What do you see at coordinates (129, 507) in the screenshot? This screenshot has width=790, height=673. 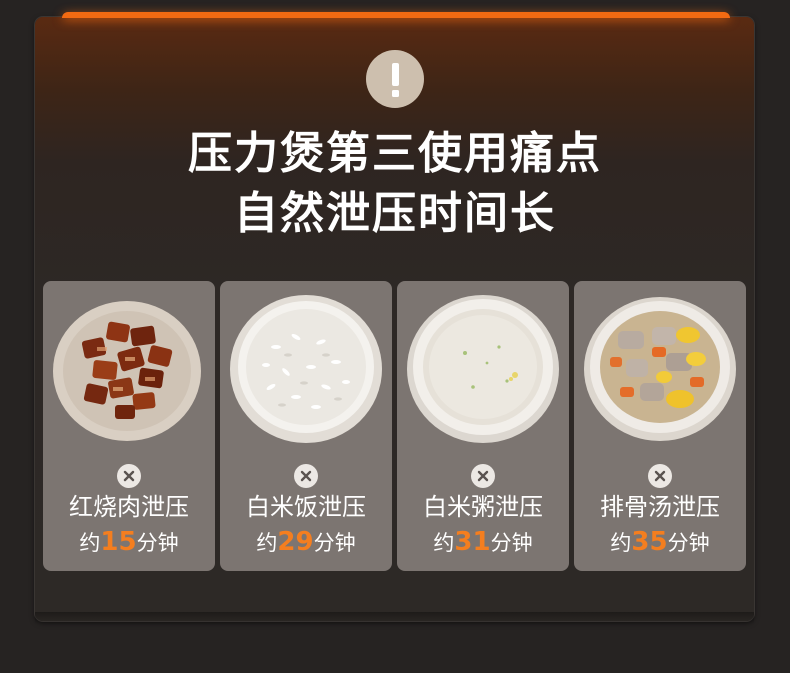 I see `dish-name: 红烧肉泄压` at bounding box center [129, 507].